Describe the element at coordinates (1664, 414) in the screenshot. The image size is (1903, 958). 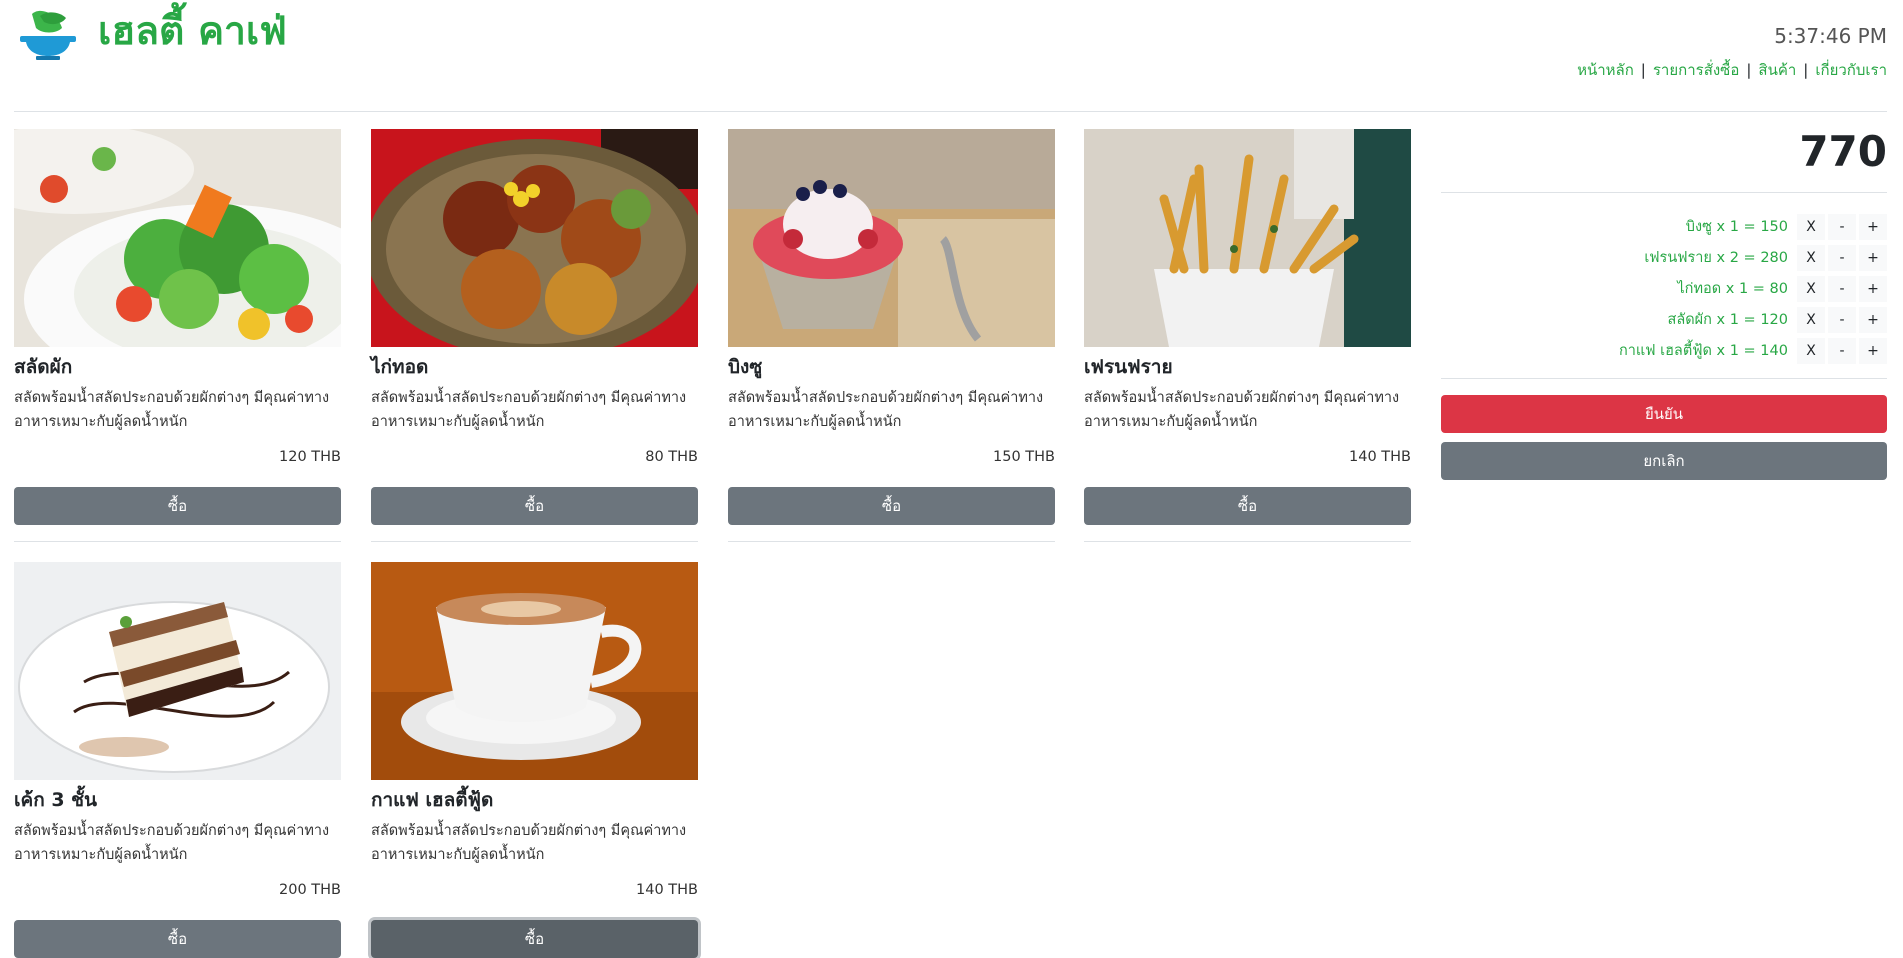
I see `confirm-order-button: ยืนยัน` at that location.